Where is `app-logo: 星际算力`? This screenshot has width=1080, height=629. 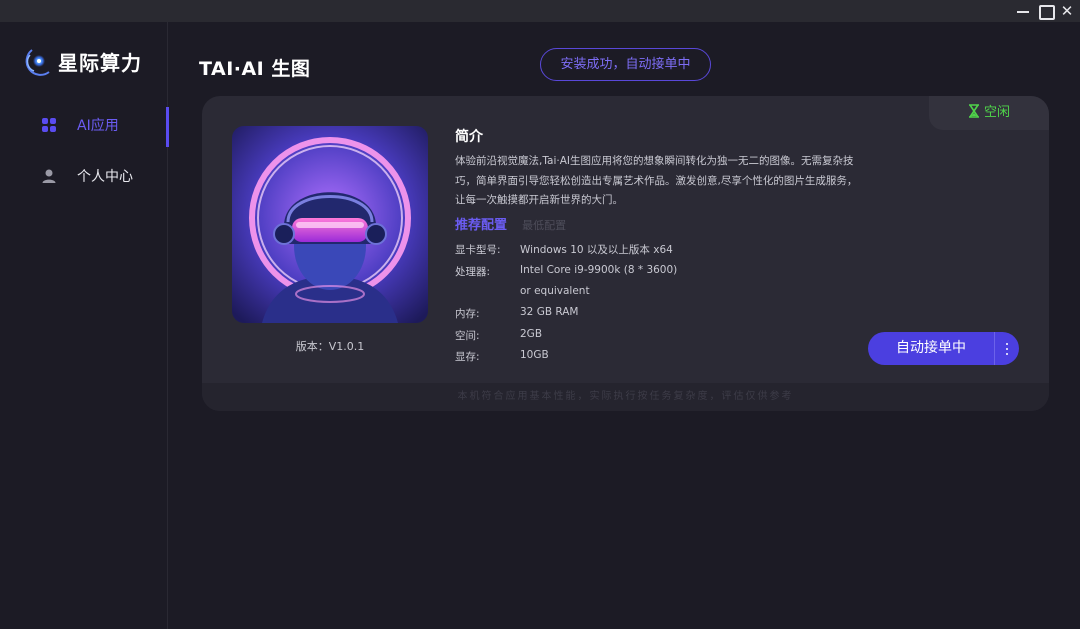
app-logo: 星际算力 is located at coordinates (82, 61).